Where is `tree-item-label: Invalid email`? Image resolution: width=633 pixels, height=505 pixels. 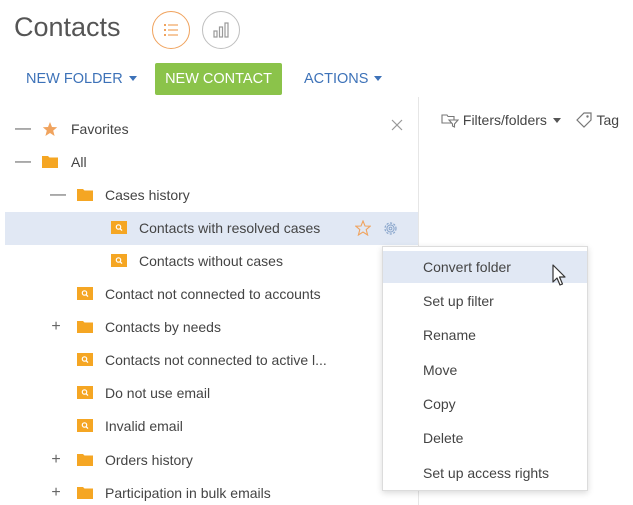 tree-item-label: Invalid email is located at coordinates (144, 426).